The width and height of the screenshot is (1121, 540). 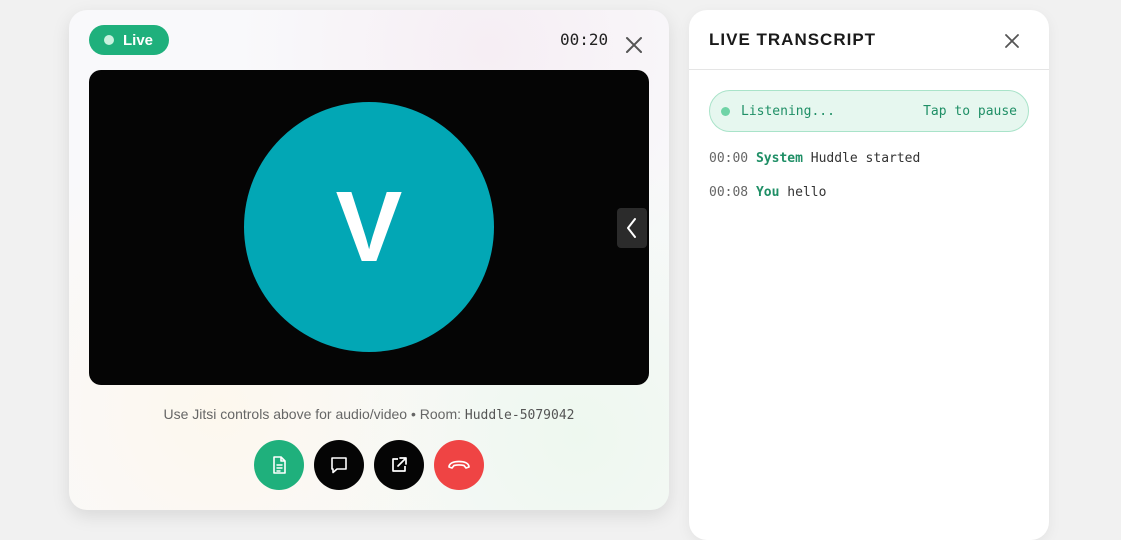 I want to click on live-badge-label: Live, so click(x=138, y=40).